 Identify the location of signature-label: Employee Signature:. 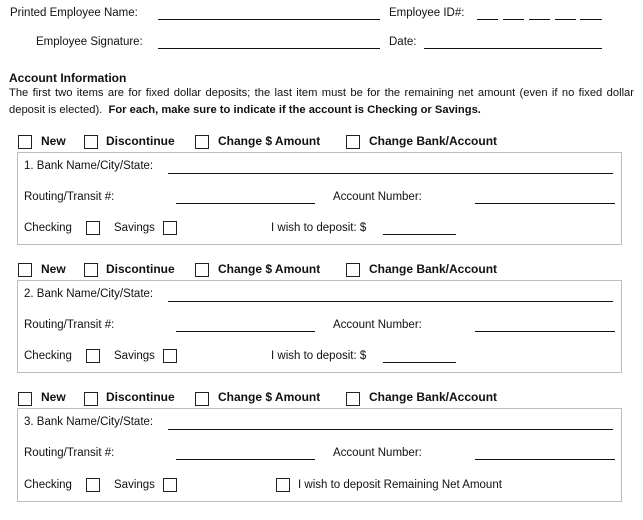
(89, 42).